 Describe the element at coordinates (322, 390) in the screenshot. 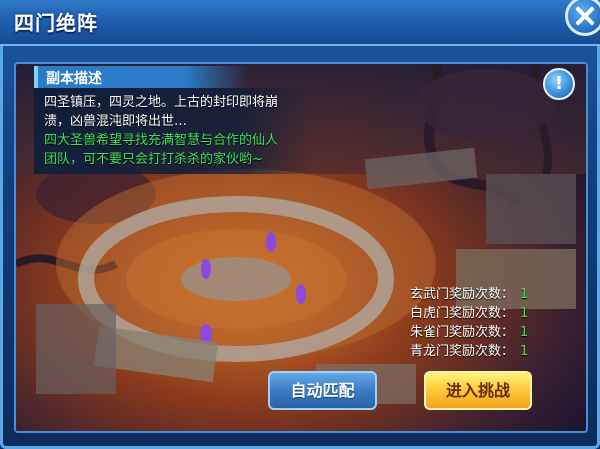

I see `auto-match-button: 自动匹配` at that location.